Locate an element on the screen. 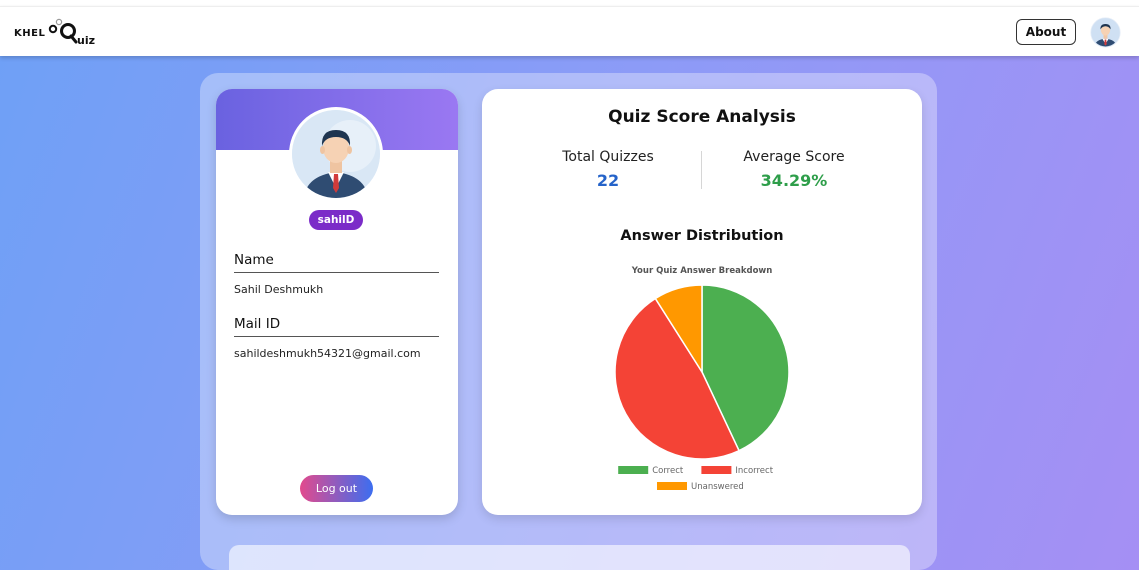 The width and height of the screenshot is (1139, 570). legend-item-unanswered: Unanswered is located at coordinates (700, 487).